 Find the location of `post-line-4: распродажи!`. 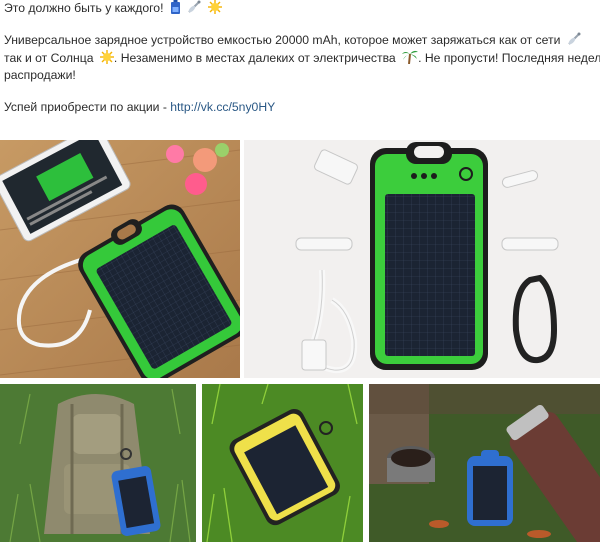

post-line-4: распродажи! is located at coordinates (302, 75).